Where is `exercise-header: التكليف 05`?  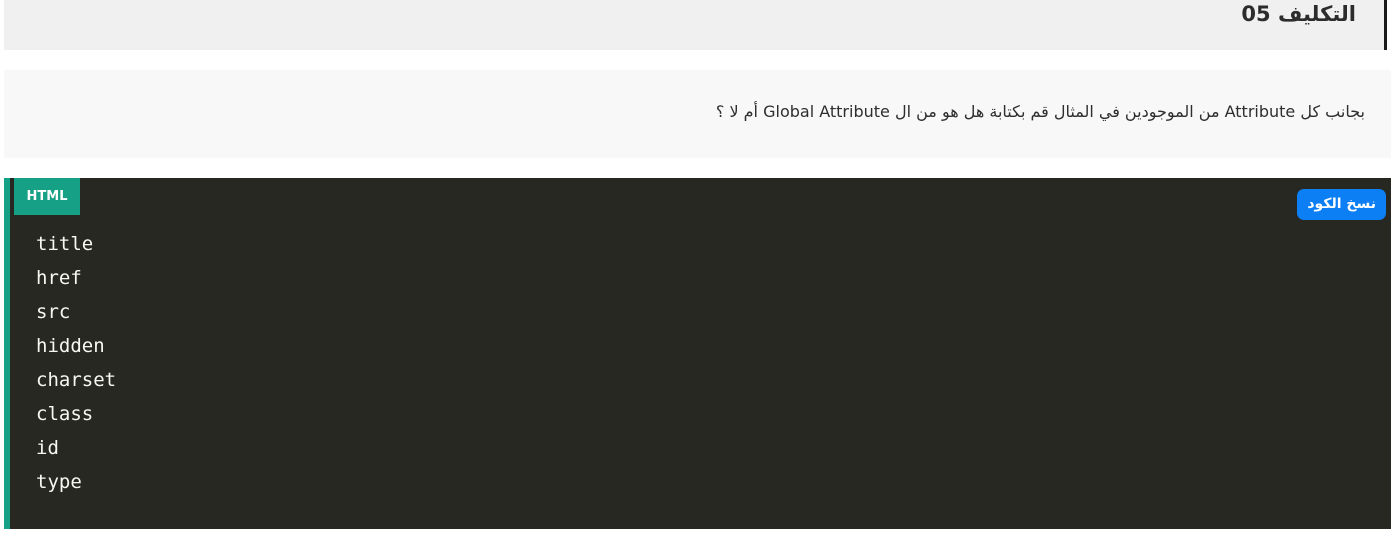
exercise-header: التكليف 05 is located at coordinates (695, 25).